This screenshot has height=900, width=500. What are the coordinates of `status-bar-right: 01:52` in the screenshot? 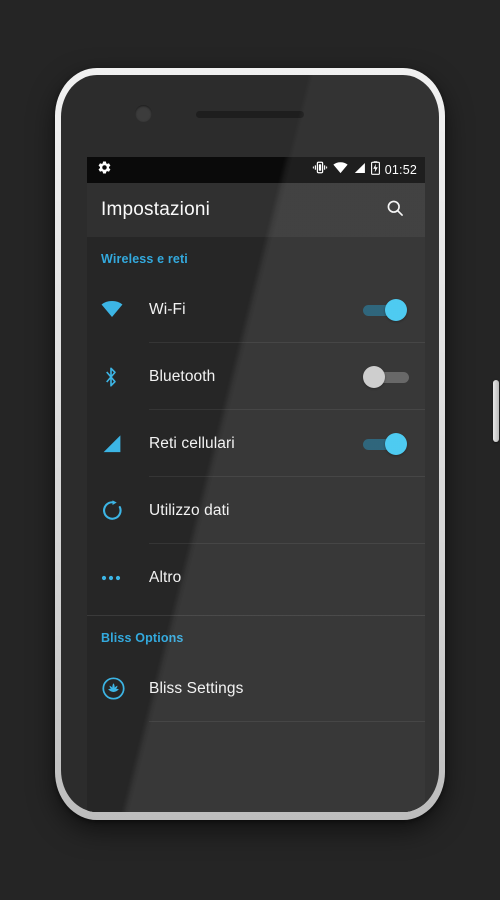 It's located at (364, 170).